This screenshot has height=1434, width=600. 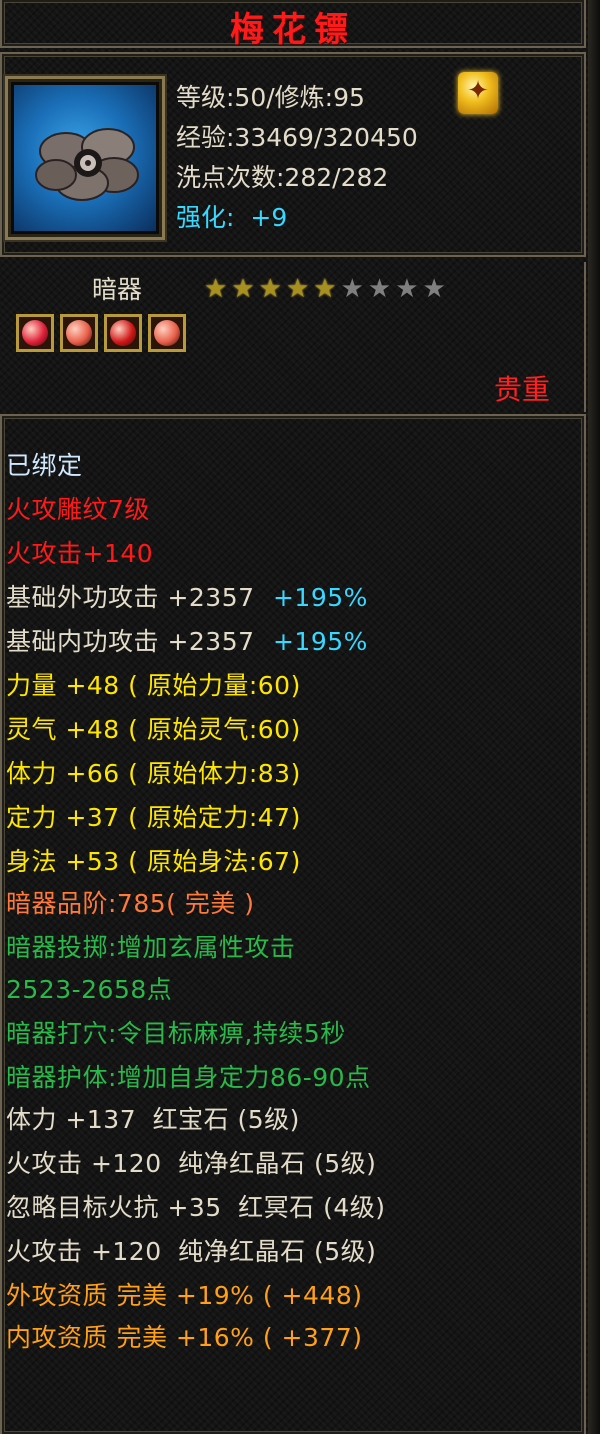 I want to click on fire-attack-text: 火攻击+140, so click(x=80, y=553).